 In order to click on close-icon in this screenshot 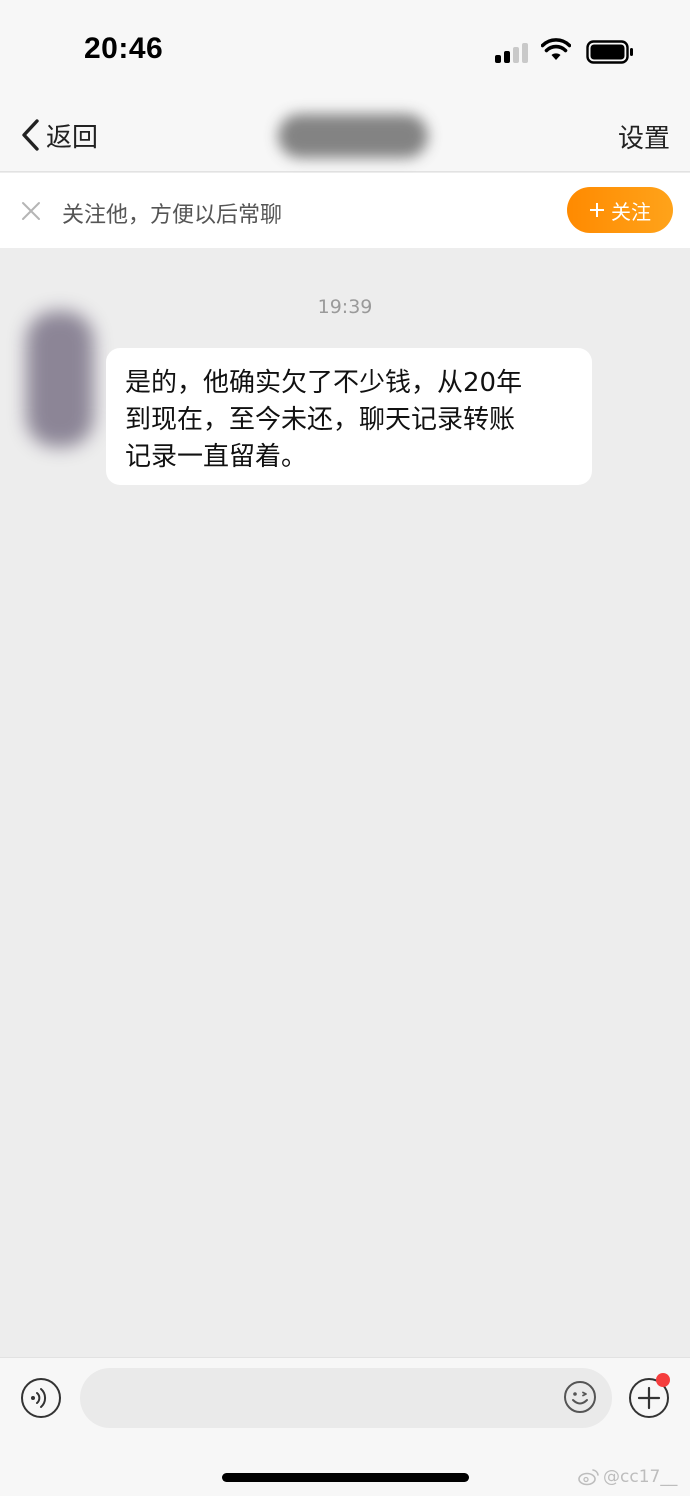, I will do `click(31, 211)`.